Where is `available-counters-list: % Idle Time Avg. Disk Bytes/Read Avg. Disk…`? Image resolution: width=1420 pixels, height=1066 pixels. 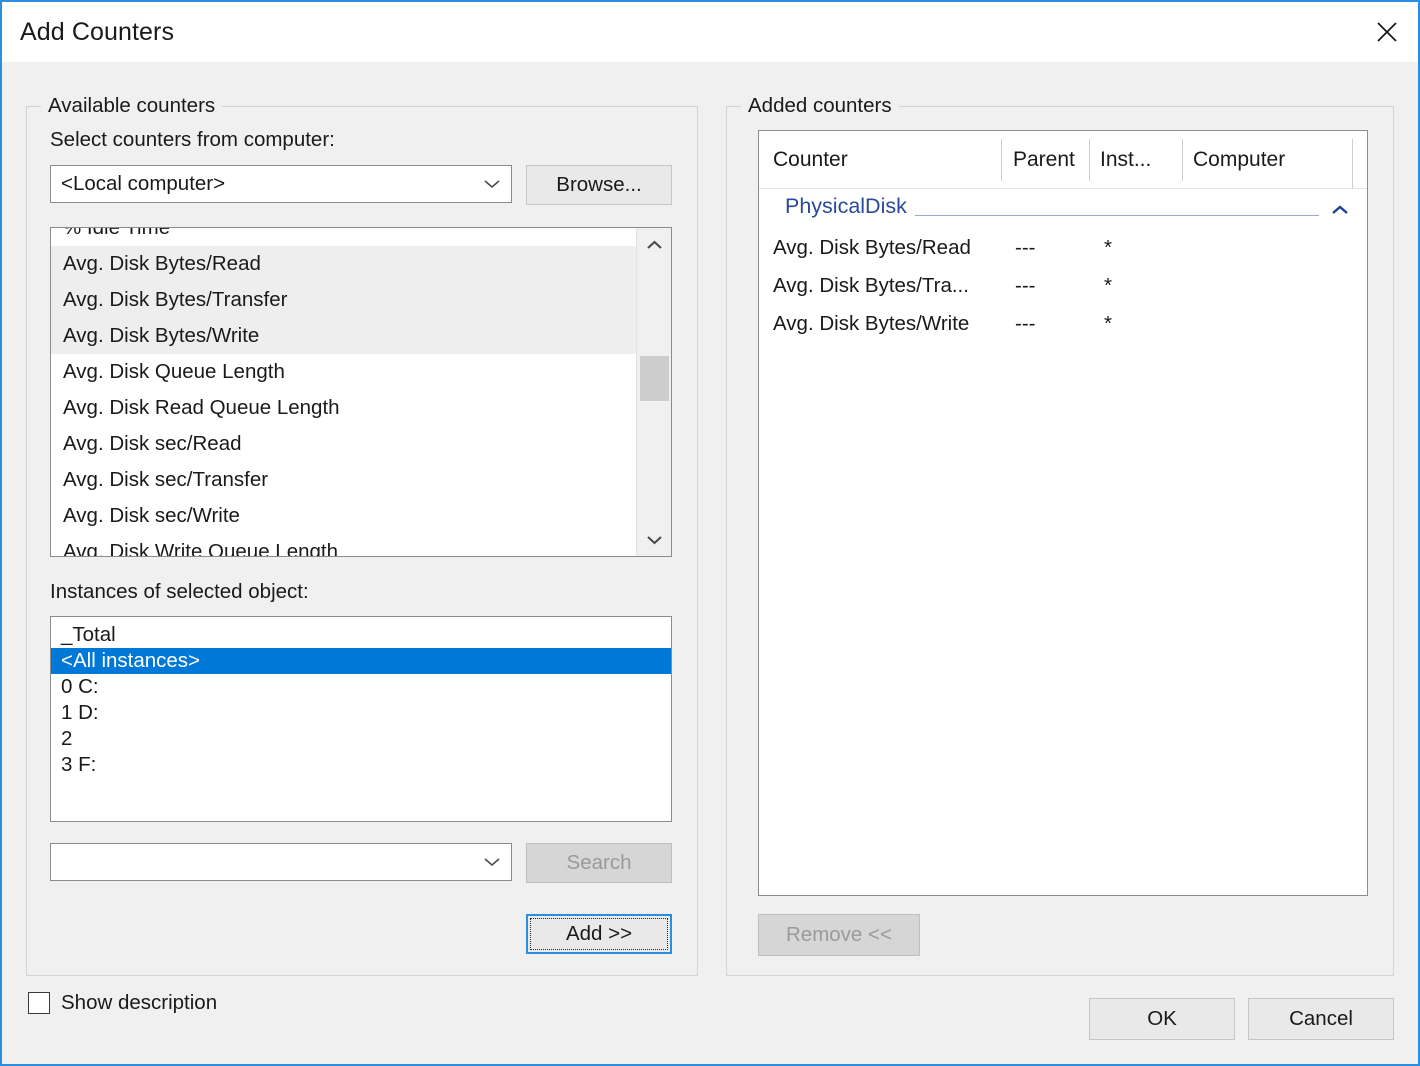
available-counters-list: % Idle Time Avg. Disk Bytes/Read Avg. Disk… is located at coordinates (361, 392).